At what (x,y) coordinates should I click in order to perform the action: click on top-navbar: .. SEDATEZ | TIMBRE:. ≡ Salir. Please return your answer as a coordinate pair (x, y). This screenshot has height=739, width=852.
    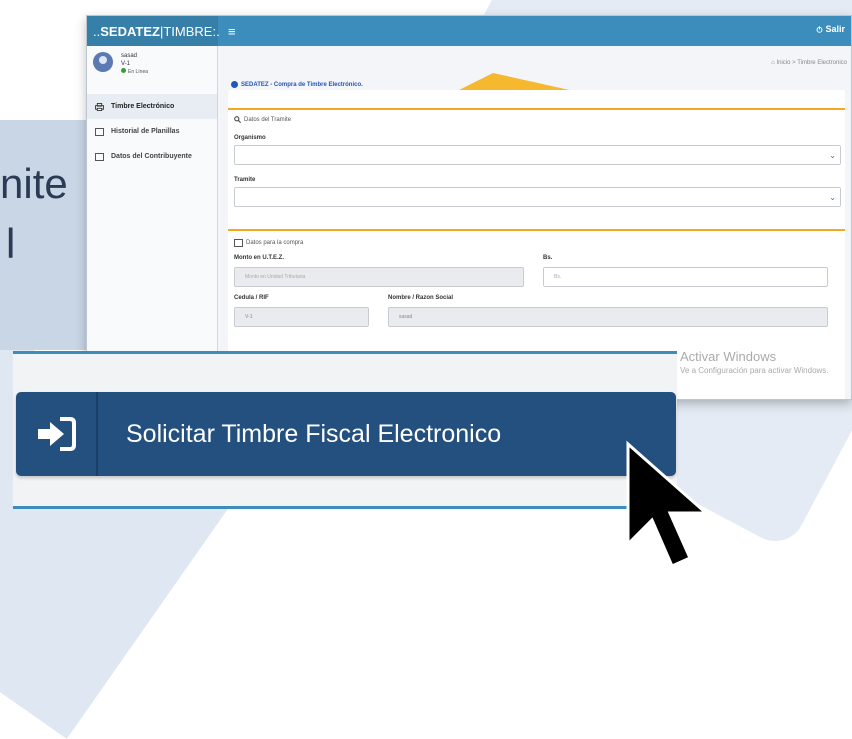
    Looking at the image, I should click on (469, 31).